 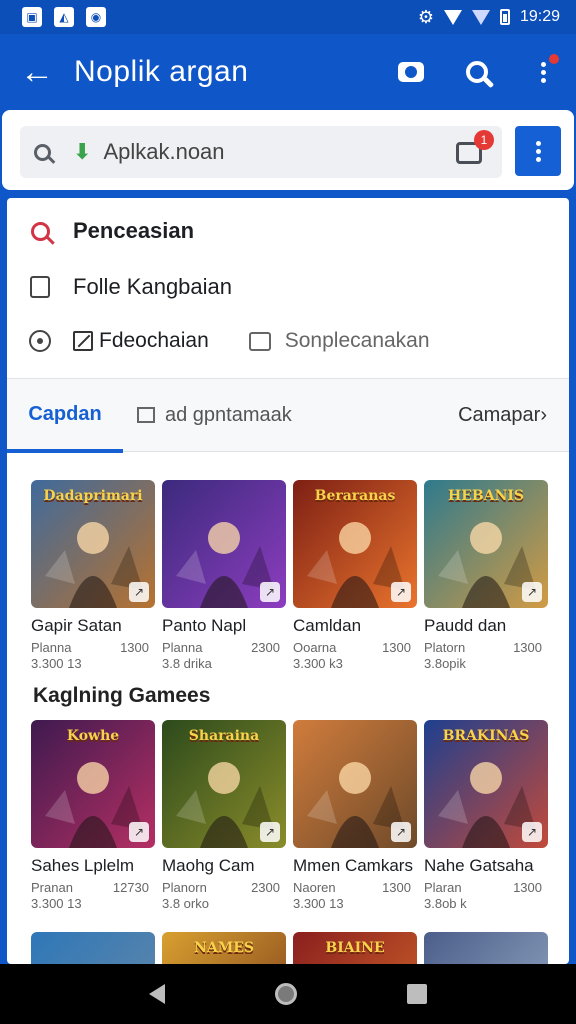 What do you see at coordinates (486, 736) in the screenshot?
I see `thumbnail-title: BRAKINAS` at bounding box center [486, 736].